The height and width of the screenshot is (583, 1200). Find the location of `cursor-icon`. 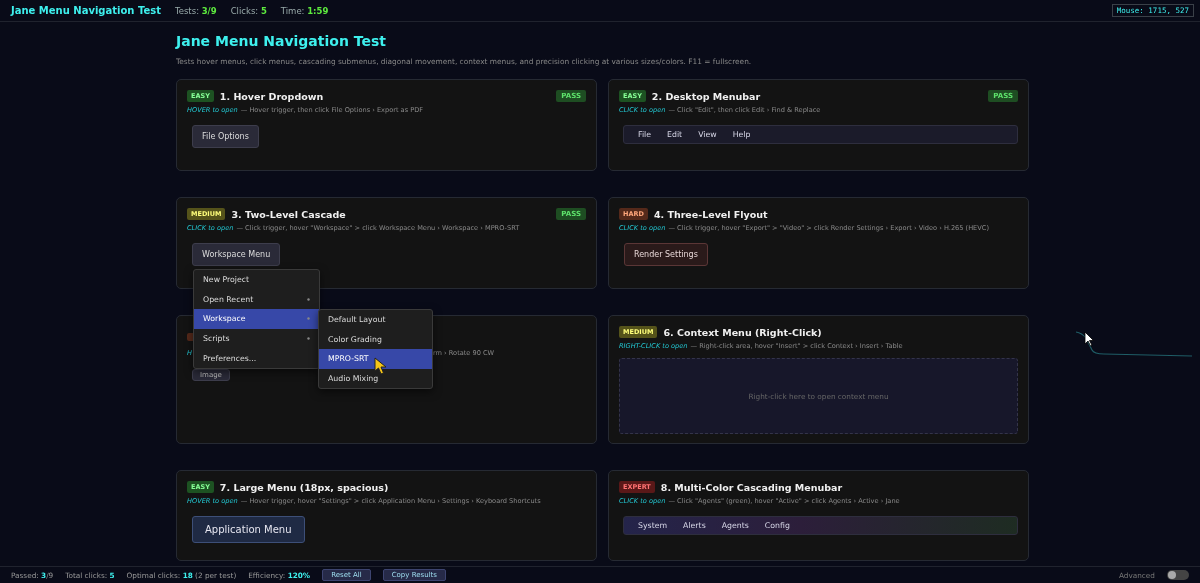

cursor-icon is located at coordinates (381, 366).